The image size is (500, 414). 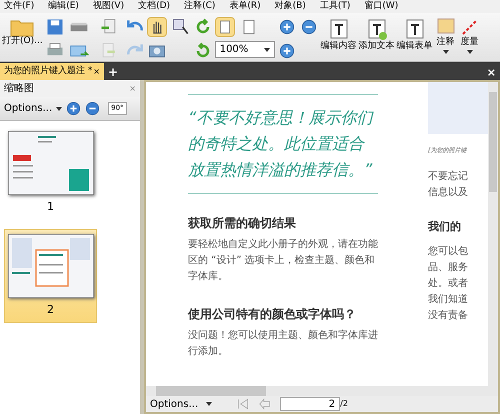 I want to click on first-page-icon, so click(x=243, y=404).